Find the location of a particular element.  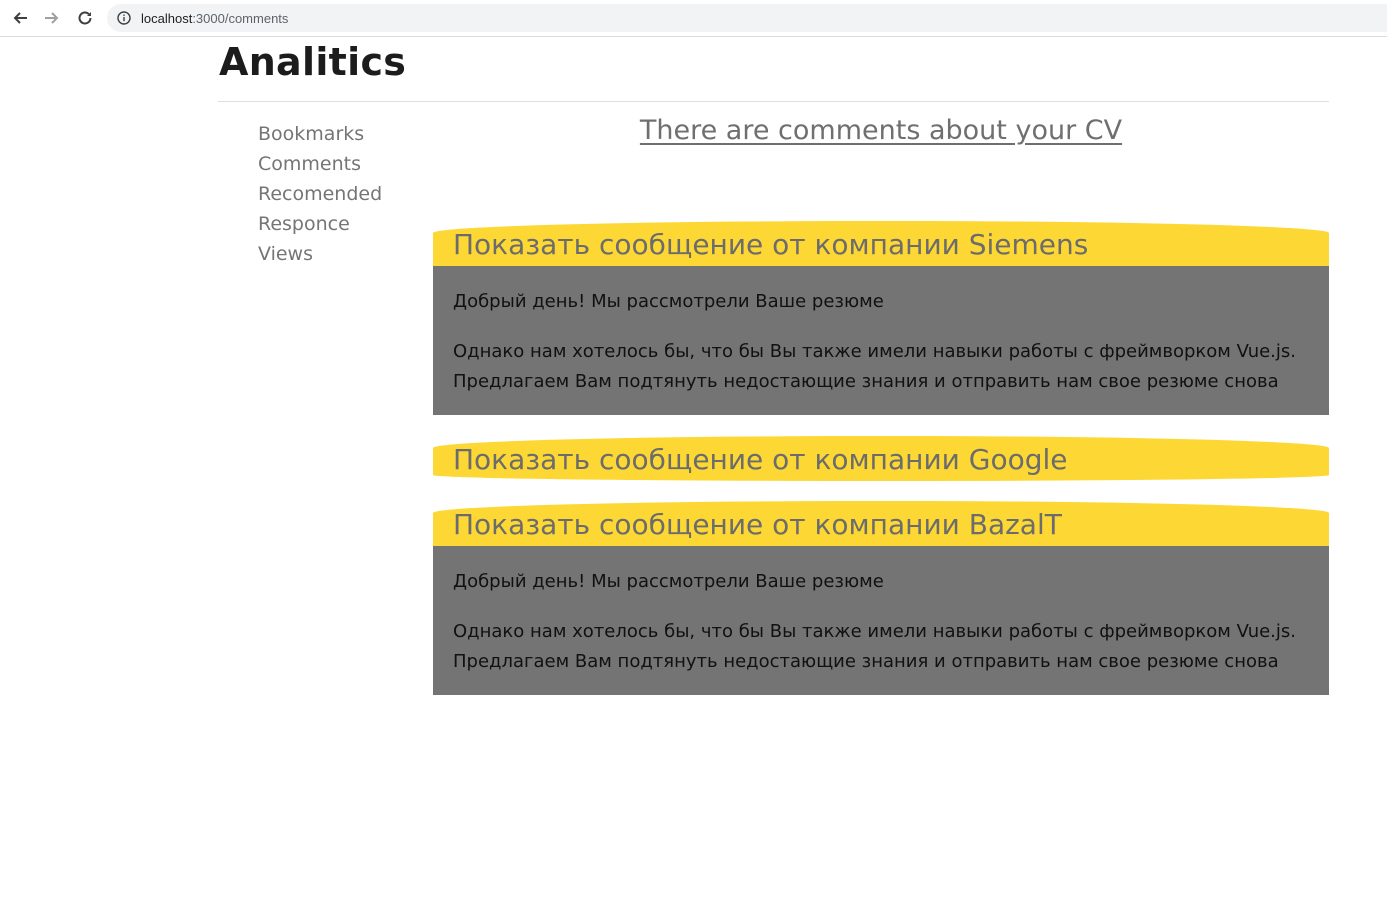

url-path: :3000/comments is located at coordinates (240, 18).